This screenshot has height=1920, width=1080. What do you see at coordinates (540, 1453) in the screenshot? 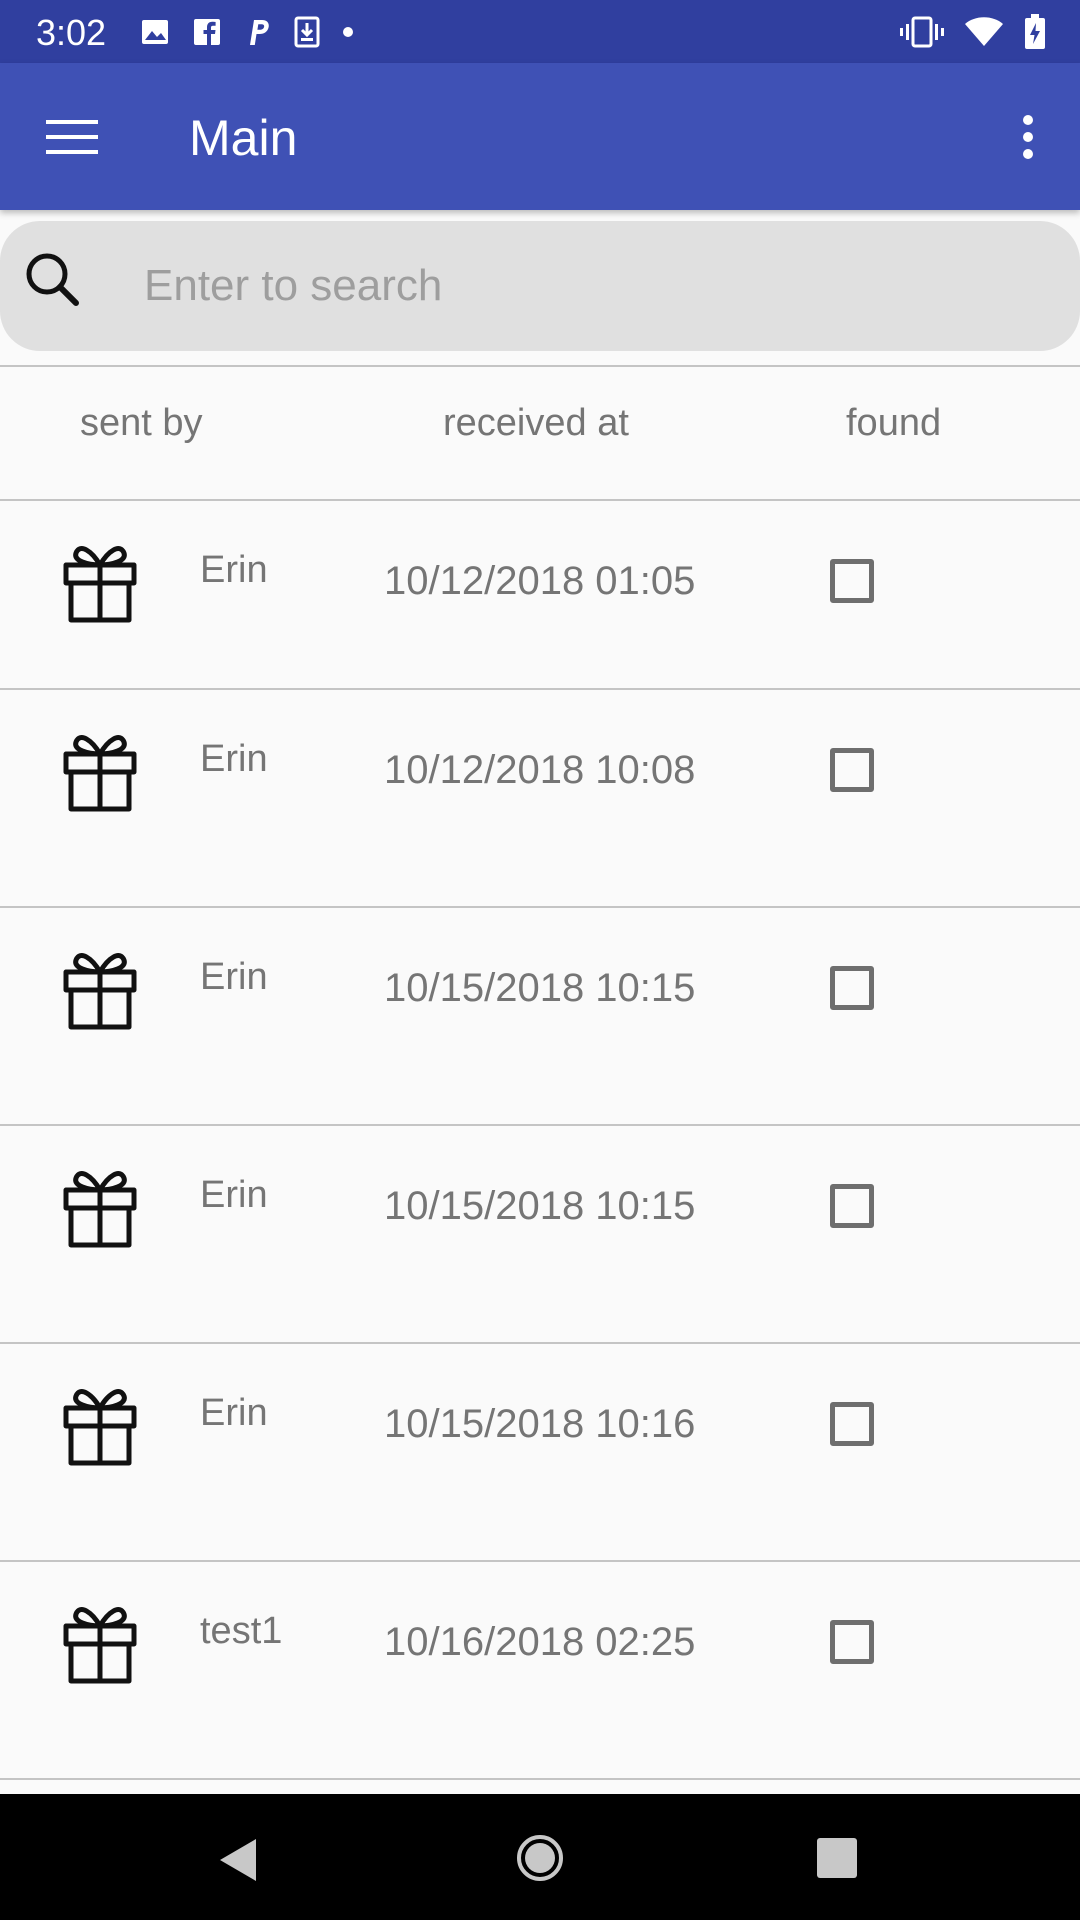
I see `list-item: Erin 10/15/2018 10:16` at bounding box center [540, 1453].